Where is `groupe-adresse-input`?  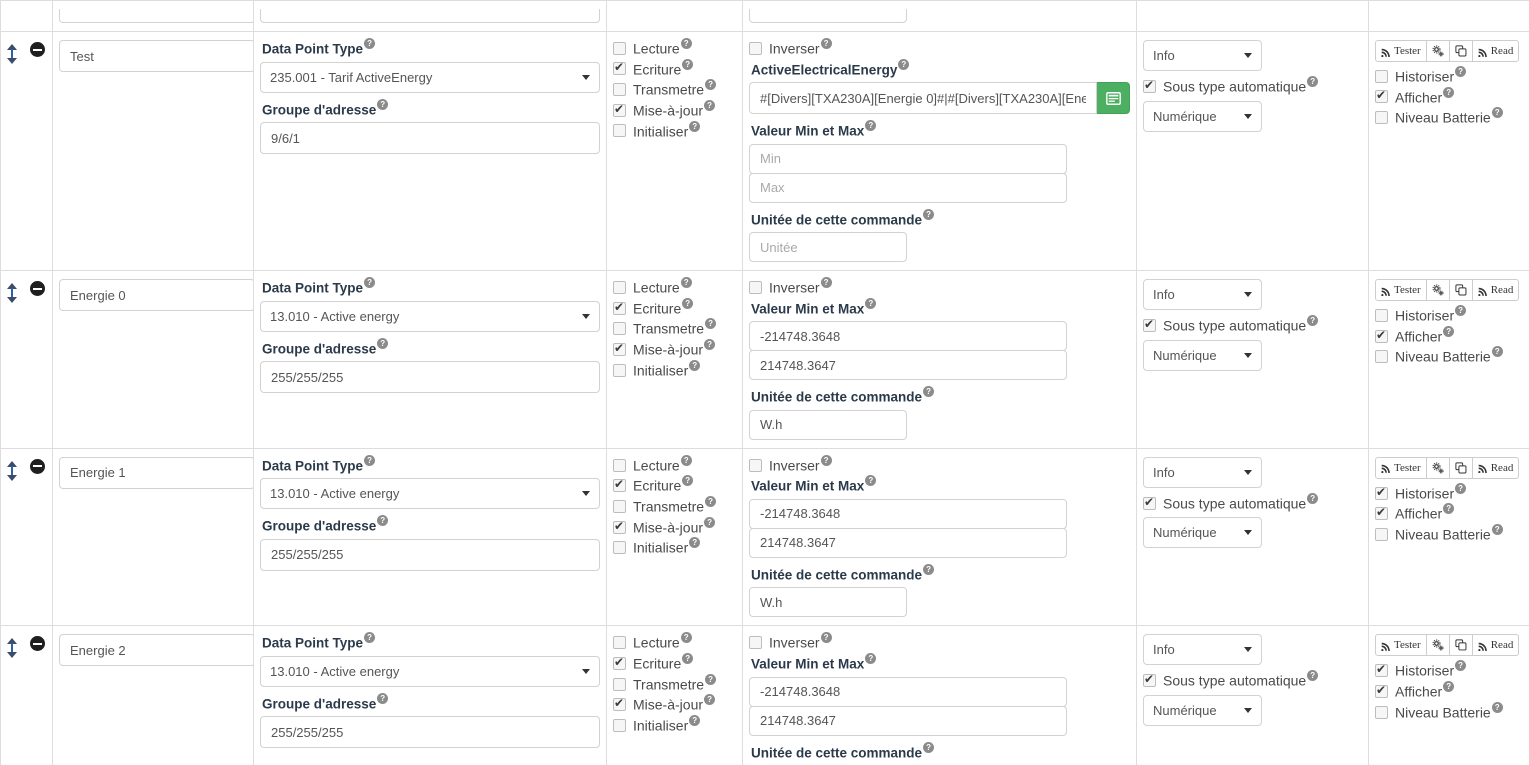
groupe-adresse-input is located at coordinates (430, 138).